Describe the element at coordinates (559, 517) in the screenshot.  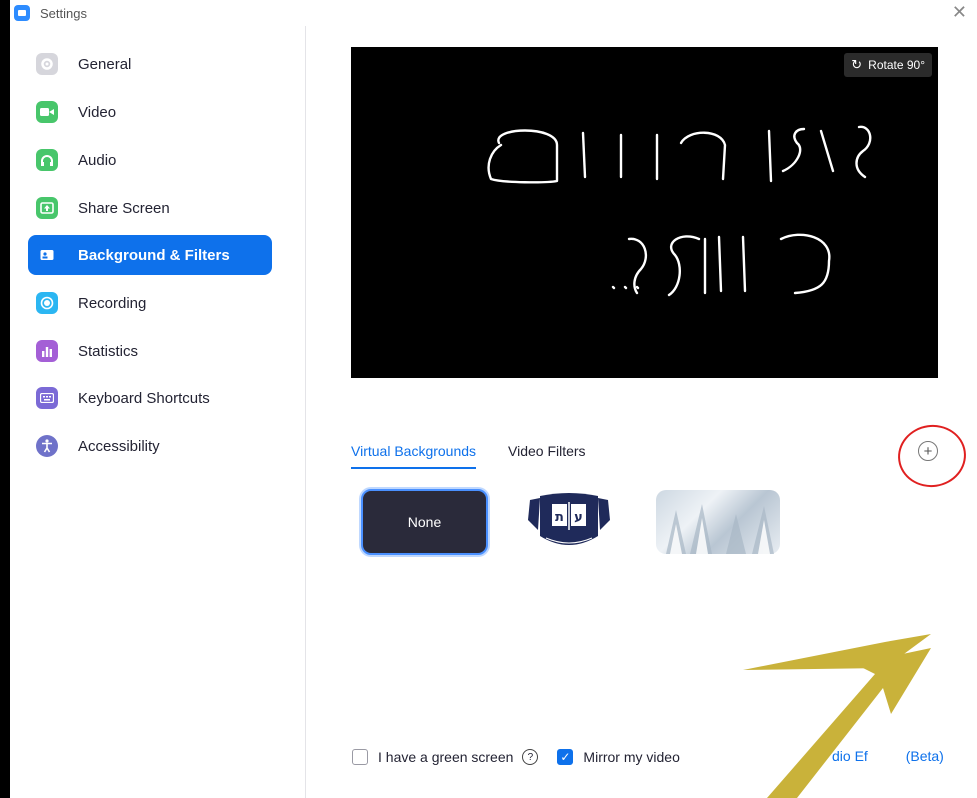
I see `svg-text: ת` at that location.